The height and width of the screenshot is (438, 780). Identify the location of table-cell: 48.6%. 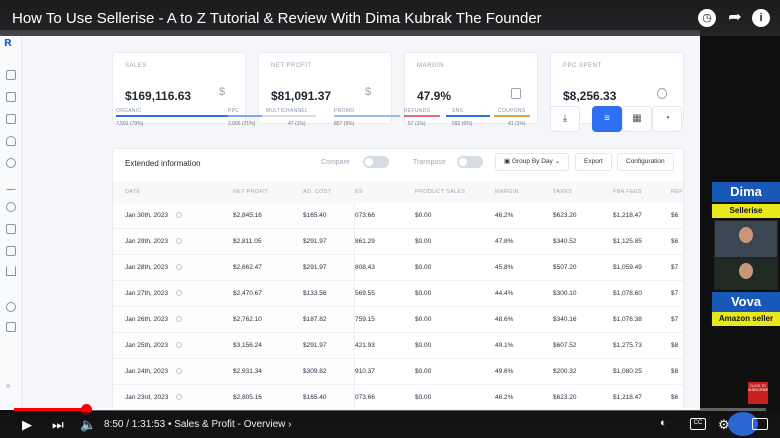
(504, 319).